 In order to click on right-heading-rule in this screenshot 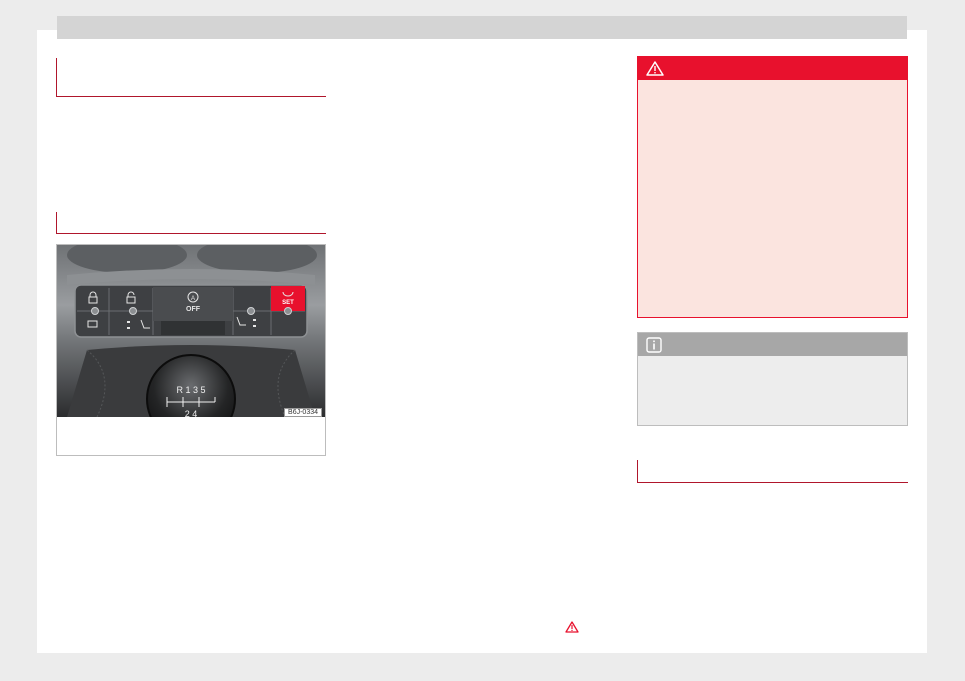, I will do `click(772, 482)`.